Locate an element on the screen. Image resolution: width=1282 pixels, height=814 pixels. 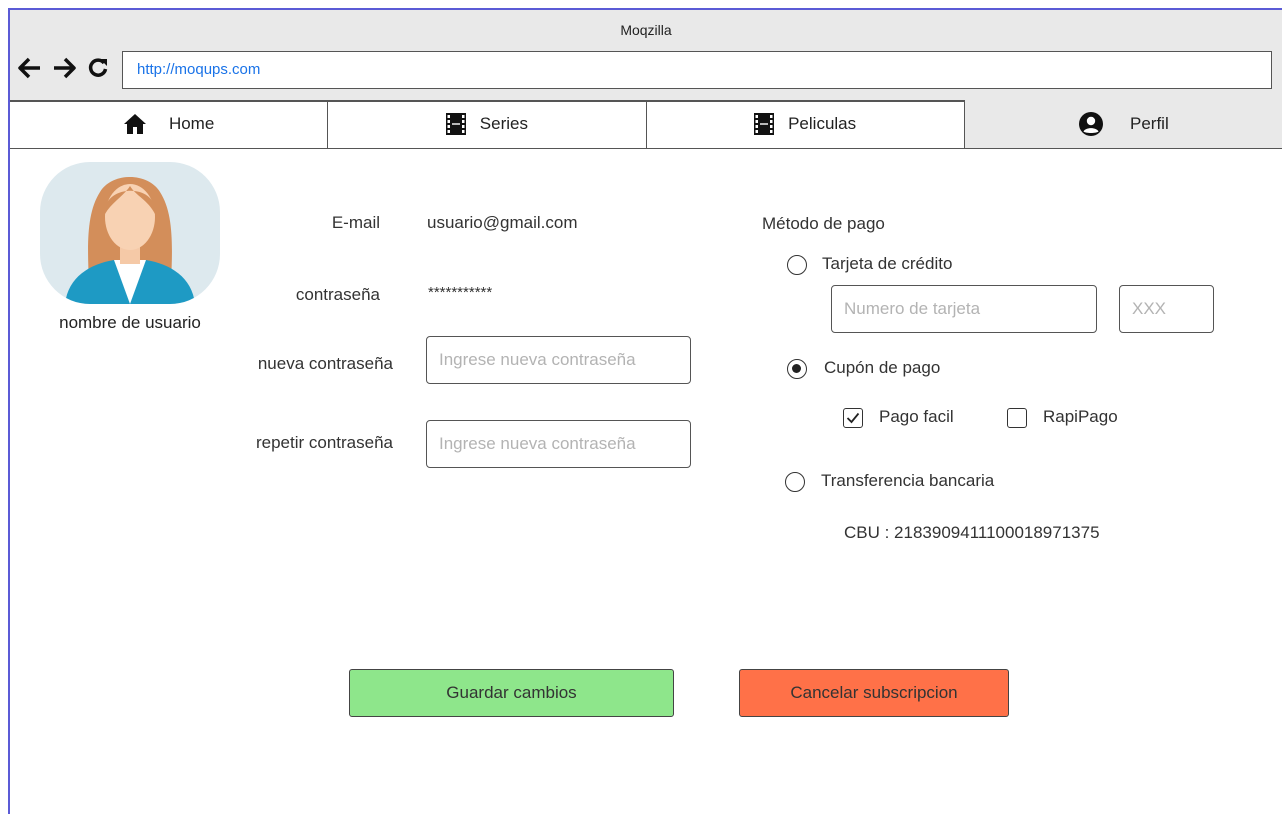
tab-perfil: Perfil is located at coordinates (1123, 124).